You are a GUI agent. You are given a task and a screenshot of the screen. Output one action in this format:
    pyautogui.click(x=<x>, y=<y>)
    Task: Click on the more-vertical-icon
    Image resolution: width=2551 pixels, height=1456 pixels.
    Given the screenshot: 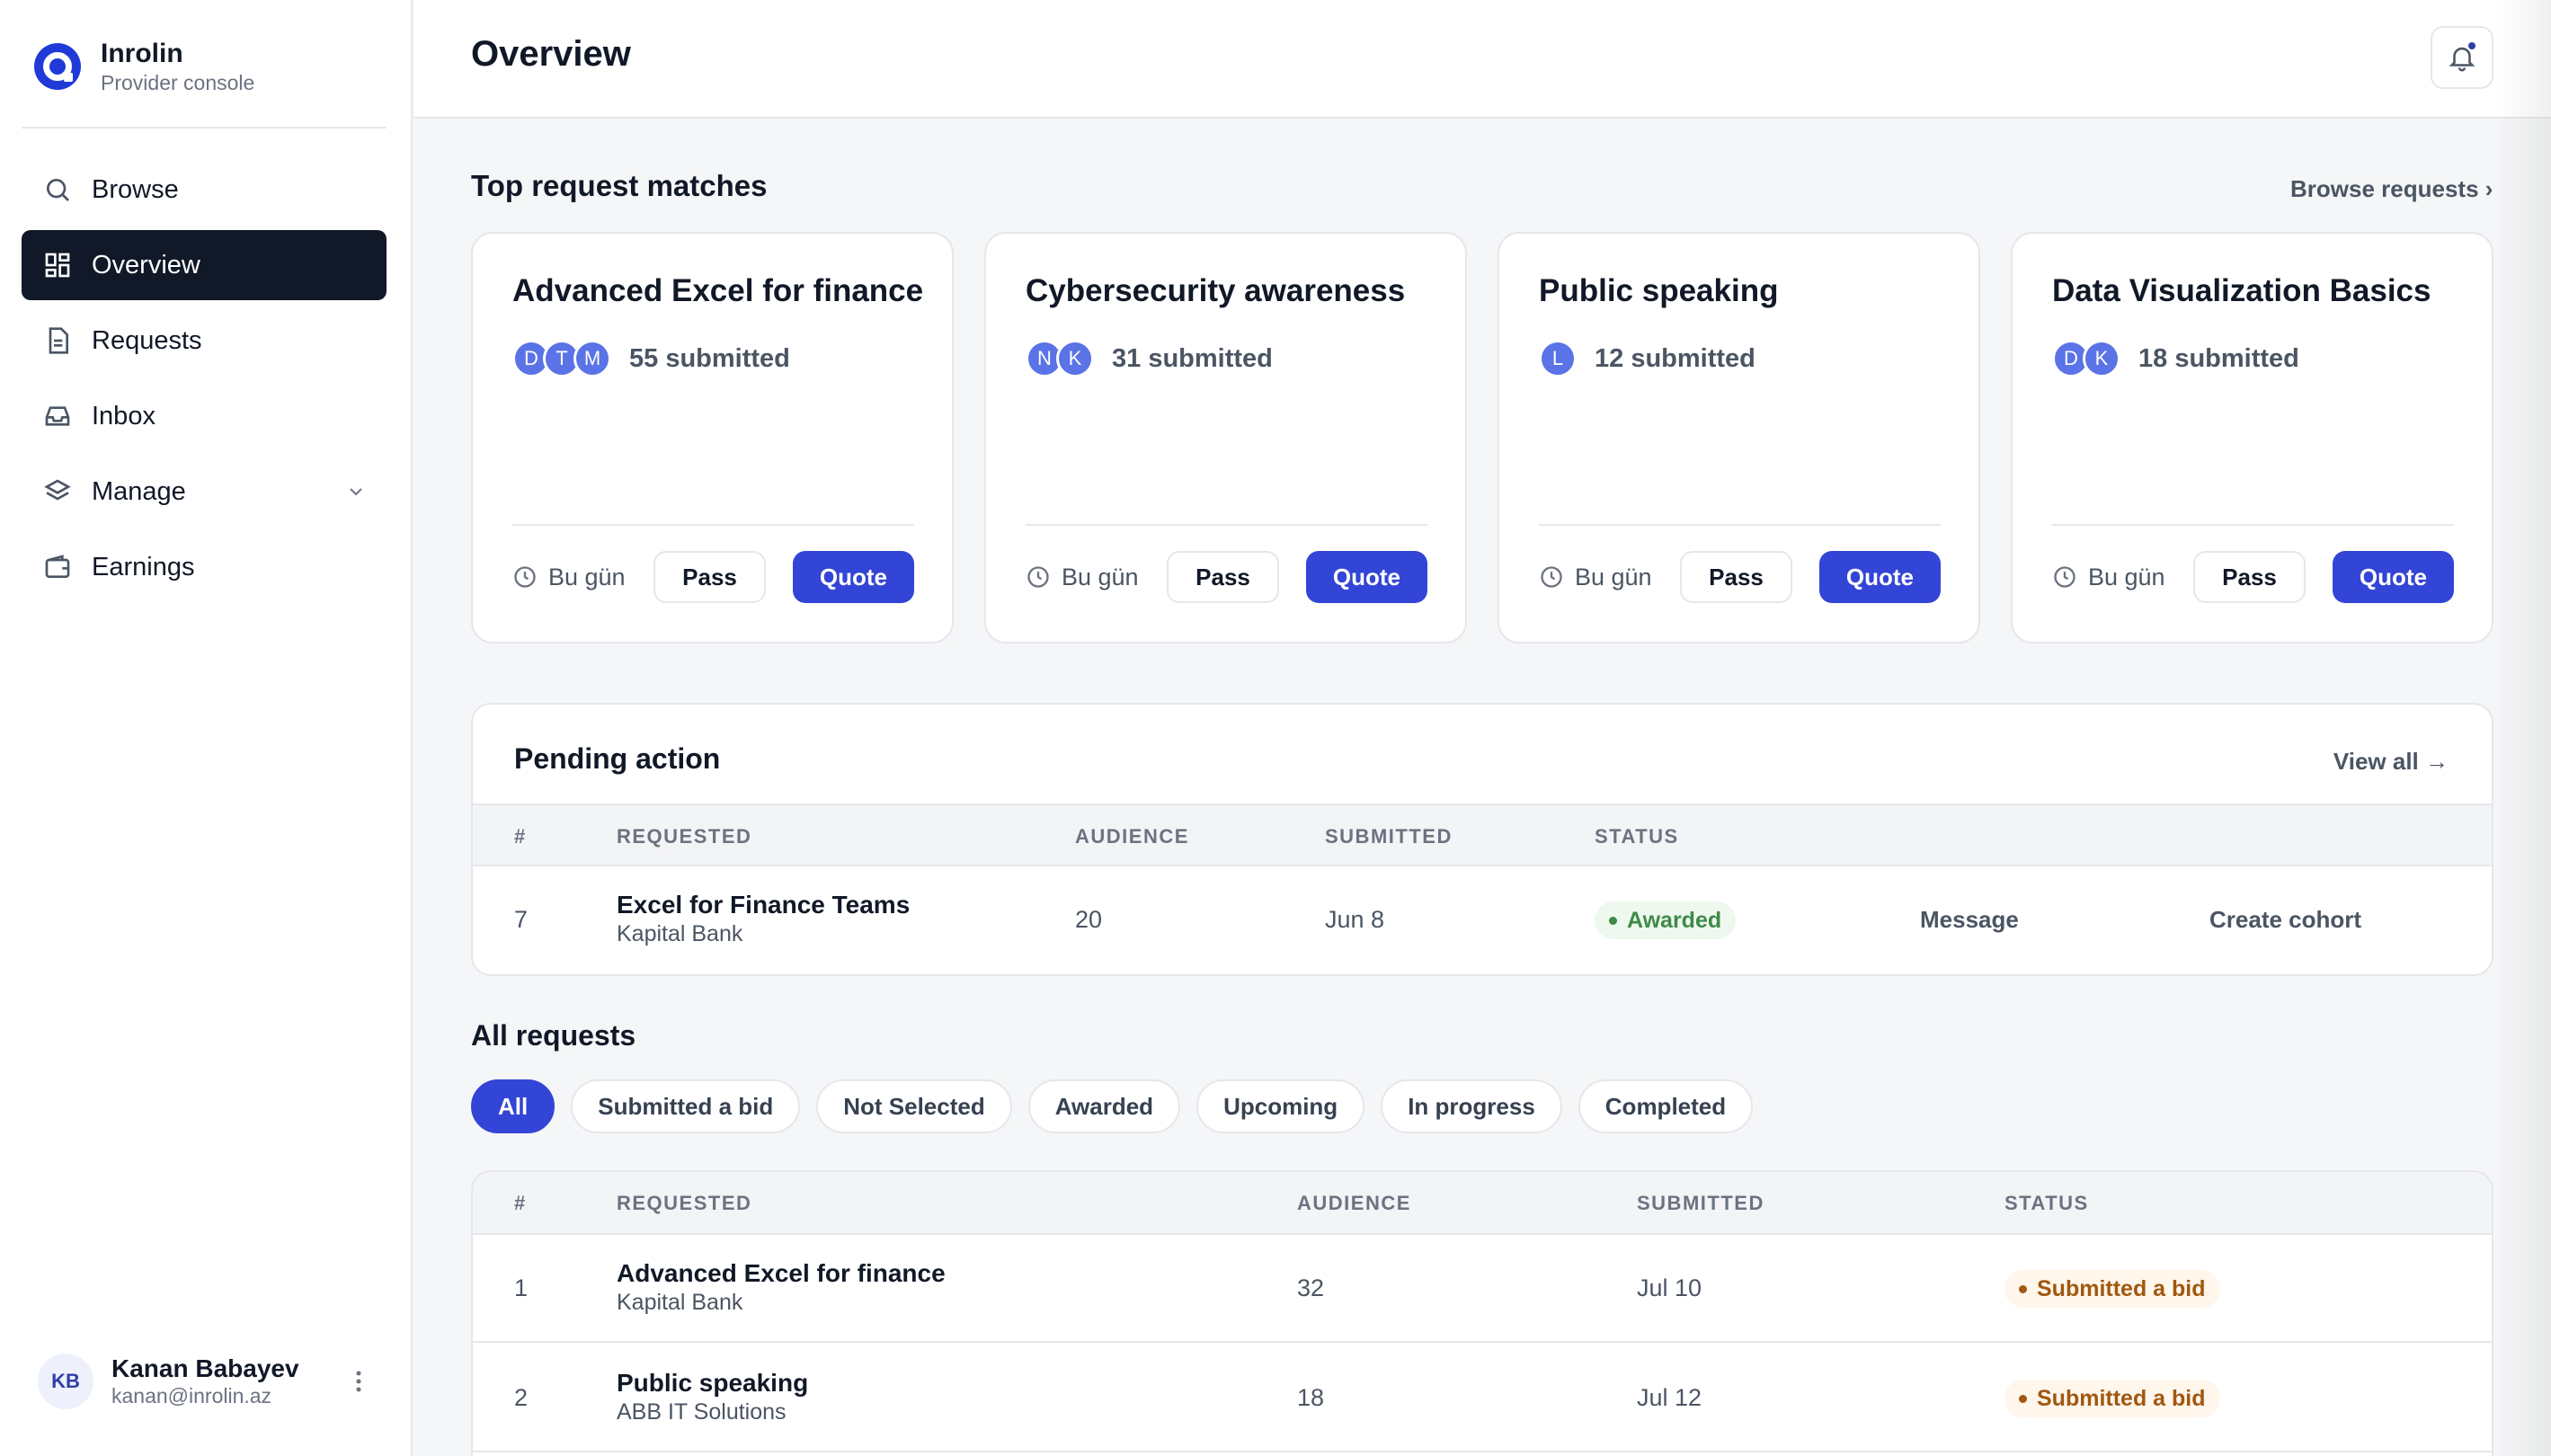 What is the action you would take?
    pyautogui.click(x=358, y=1381)
    